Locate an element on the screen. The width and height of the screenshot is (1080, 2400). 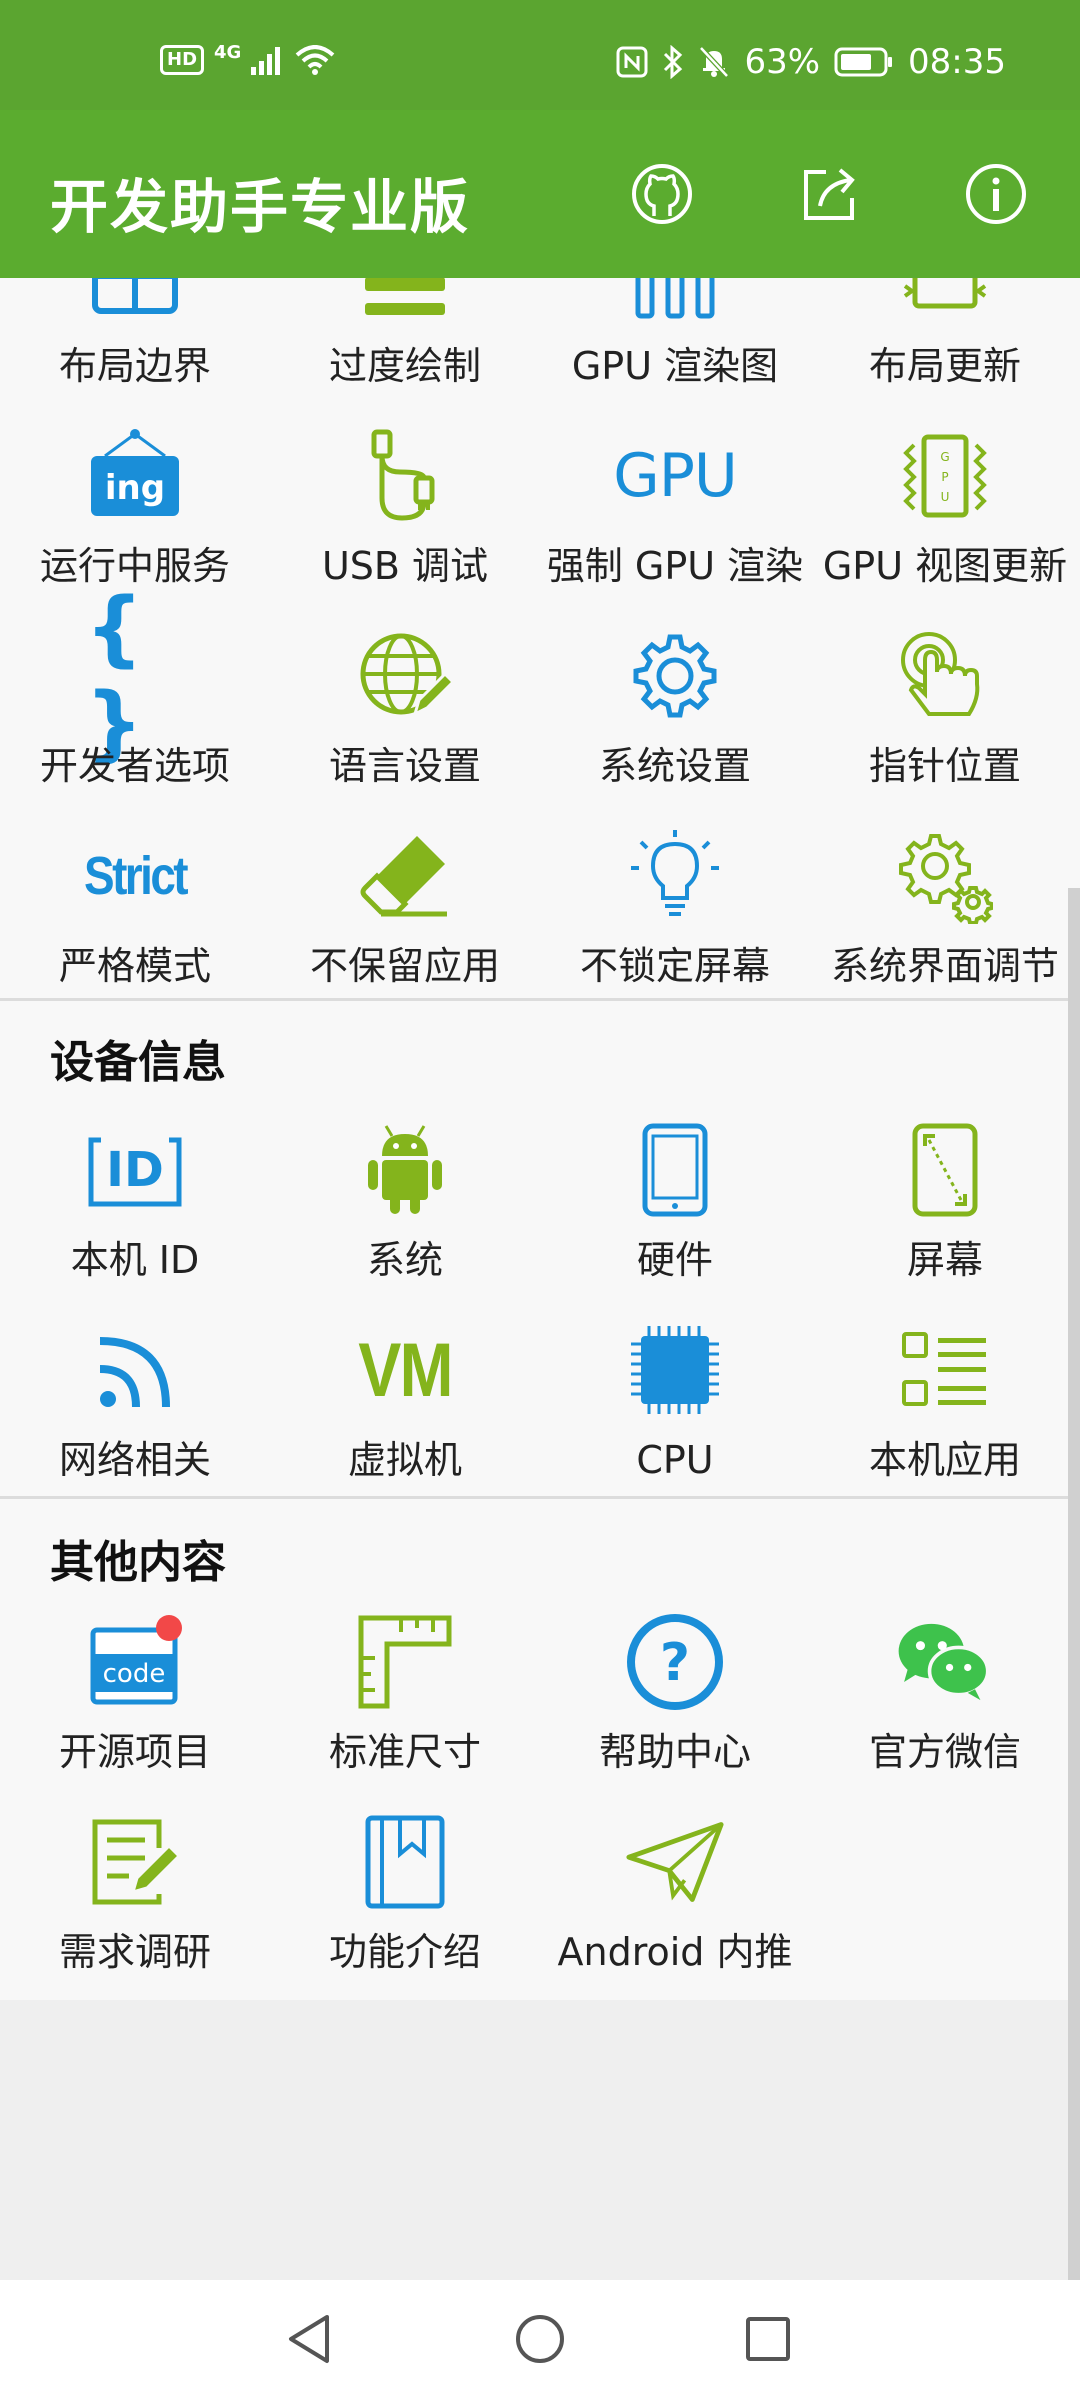
mute-bell-icon is located at coordinates (714, 62).